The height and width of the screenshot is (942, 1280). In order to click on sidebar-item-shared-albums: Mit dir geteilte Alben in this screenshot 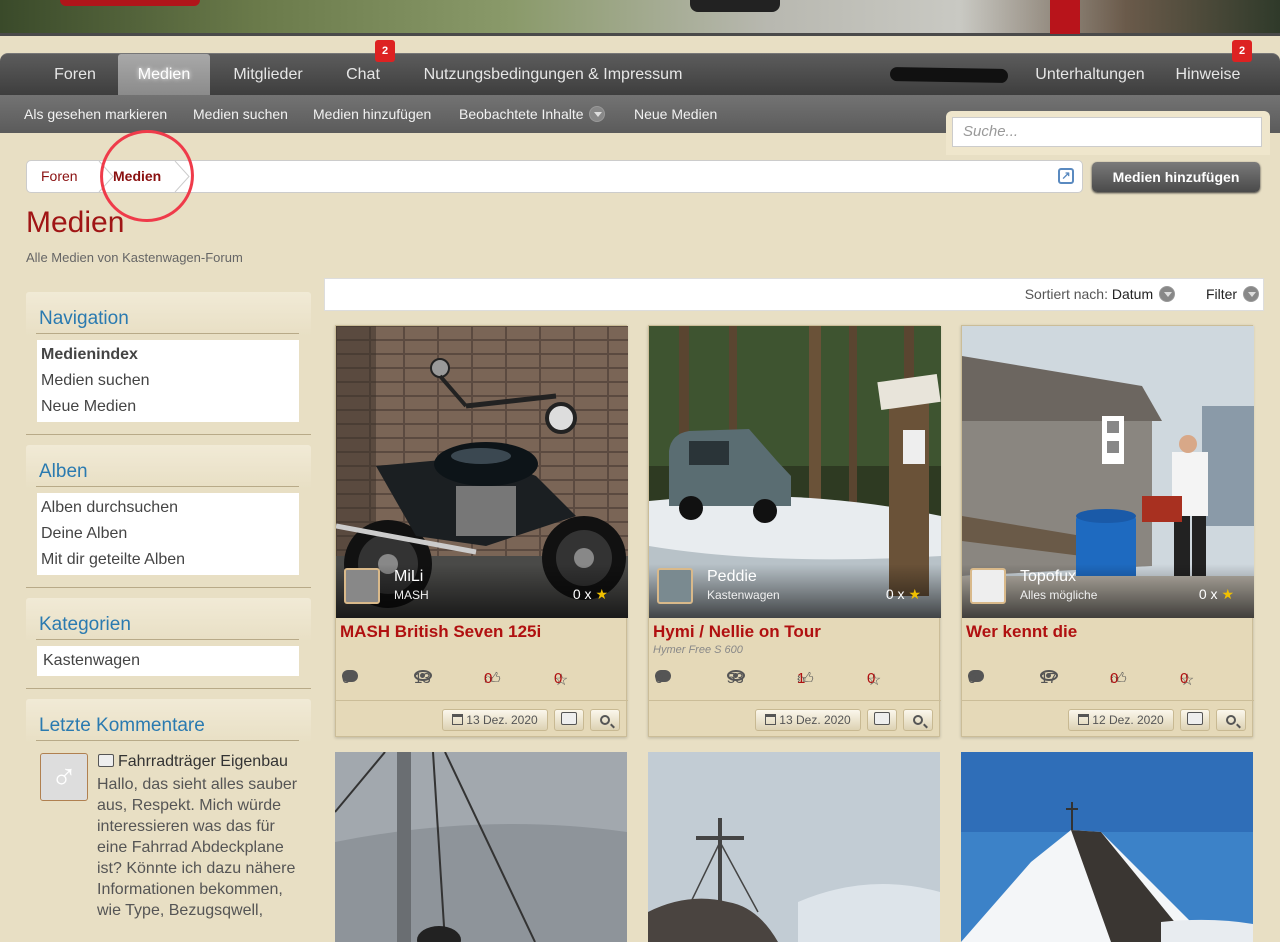, I will do `click(168, 560)`.